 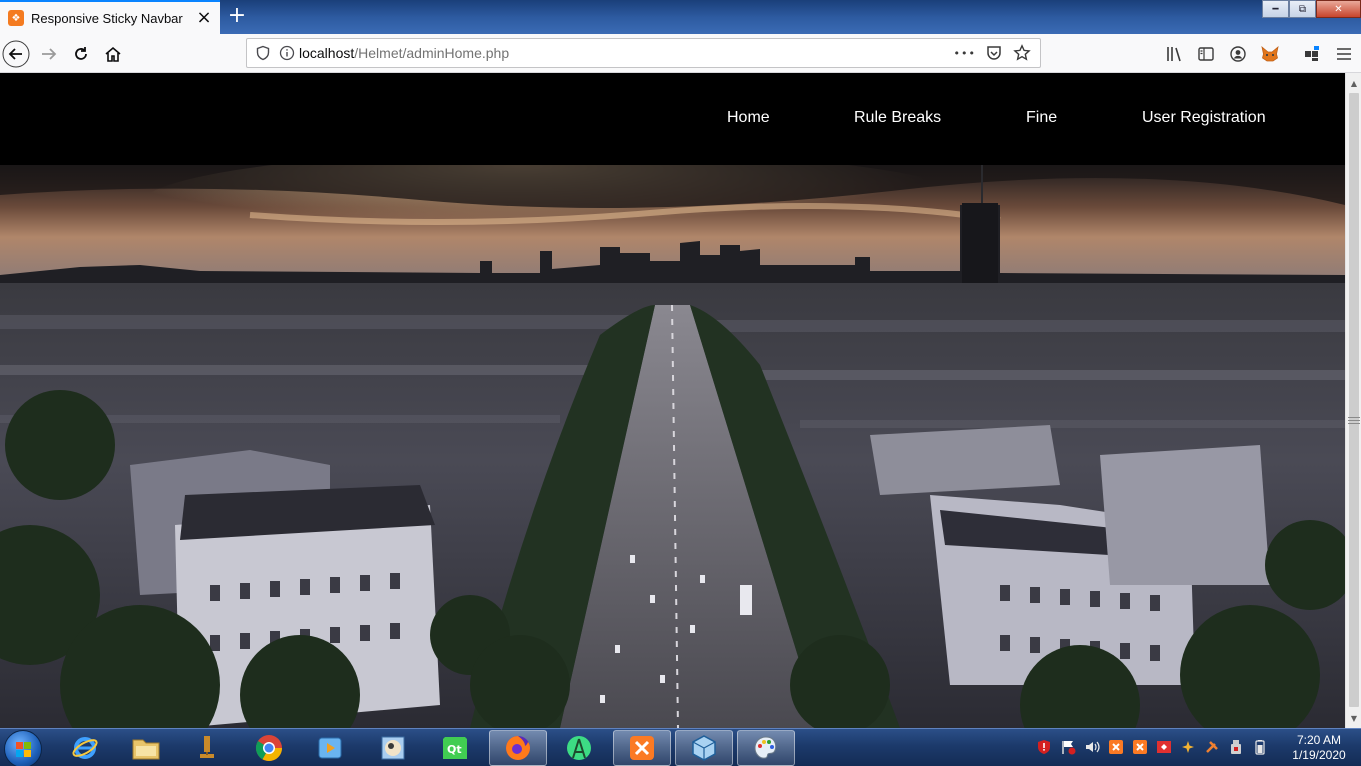 I want to click on tab-close-icon: ×, so click(x=204, y=18).